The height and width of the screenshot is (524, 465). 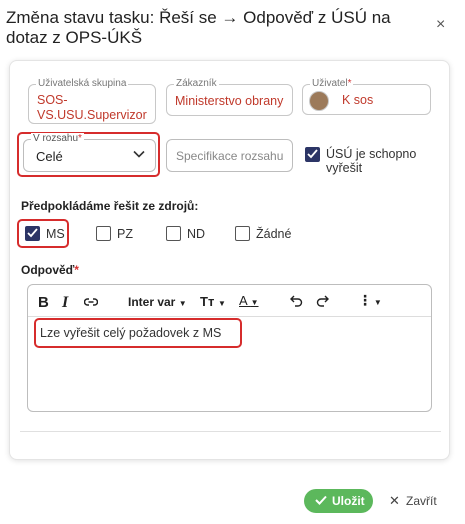 I want to click on resource-ms-checkbox, so click(x=32, y=233).